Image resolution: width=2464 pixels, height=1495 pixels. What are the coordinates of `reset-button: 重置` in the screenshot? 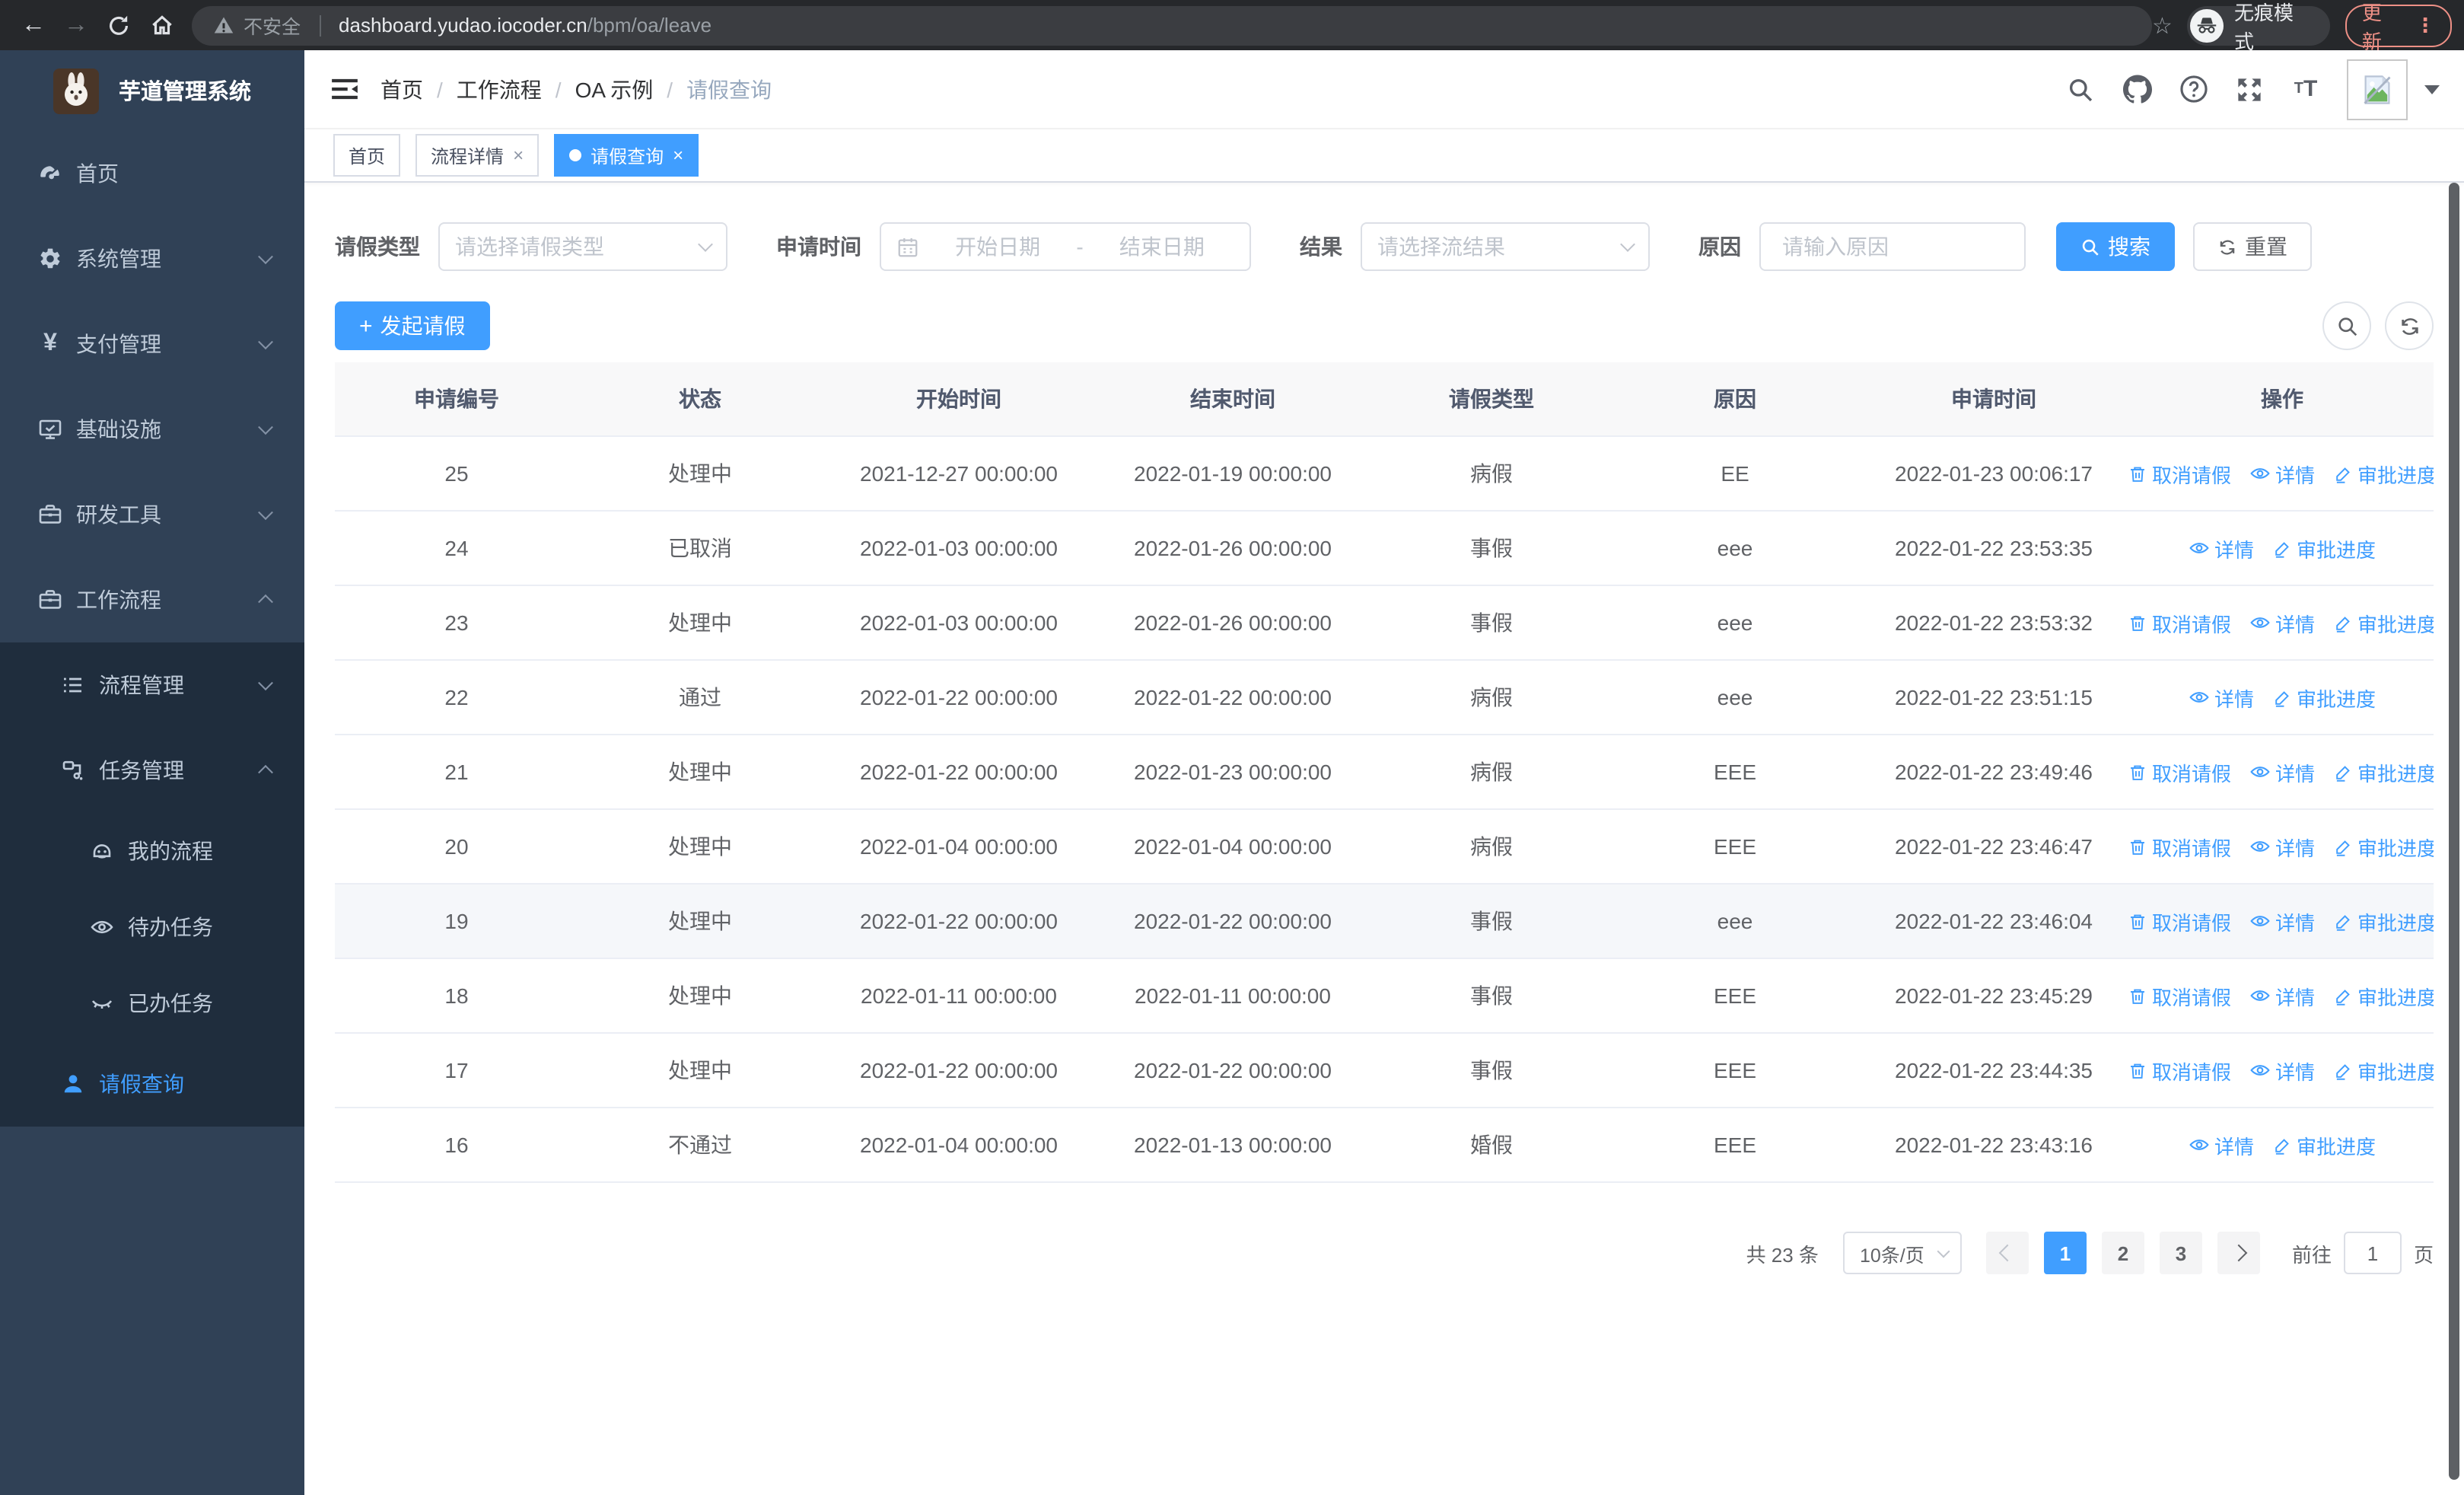 It's located at (2252, 246).